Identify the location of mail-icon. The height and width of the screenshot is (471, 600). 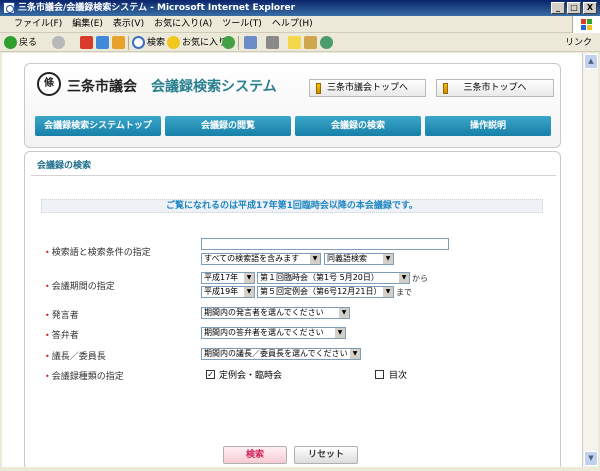
(250, 42).